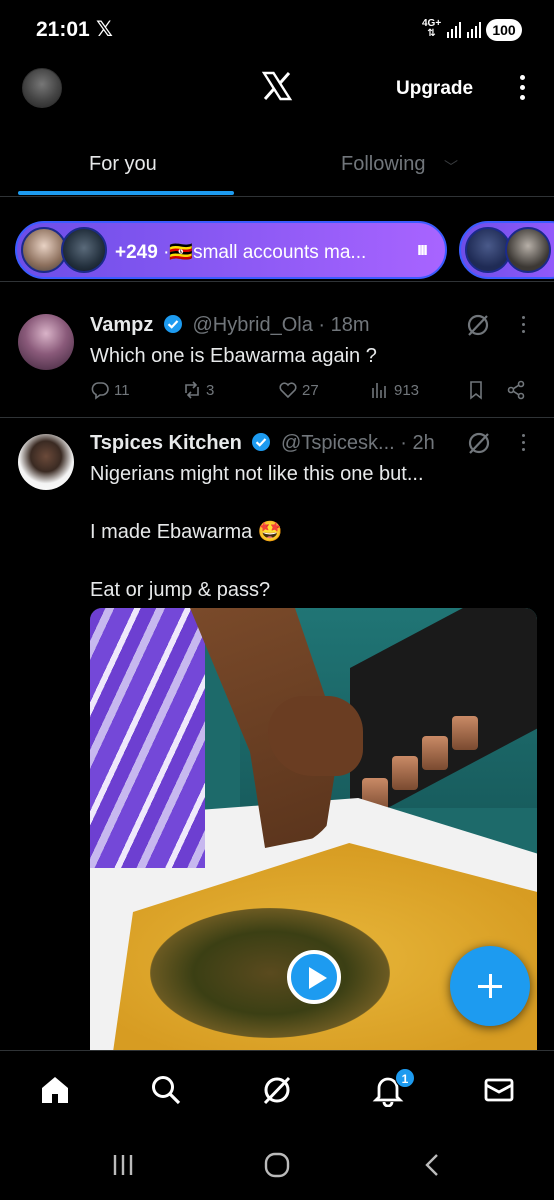 The height and width of the screenshot is (1200, 554). What do you see at coordinates (315, 736) in the screenshot?
I see `video-frame-hand` at bounding box center [315, 736].